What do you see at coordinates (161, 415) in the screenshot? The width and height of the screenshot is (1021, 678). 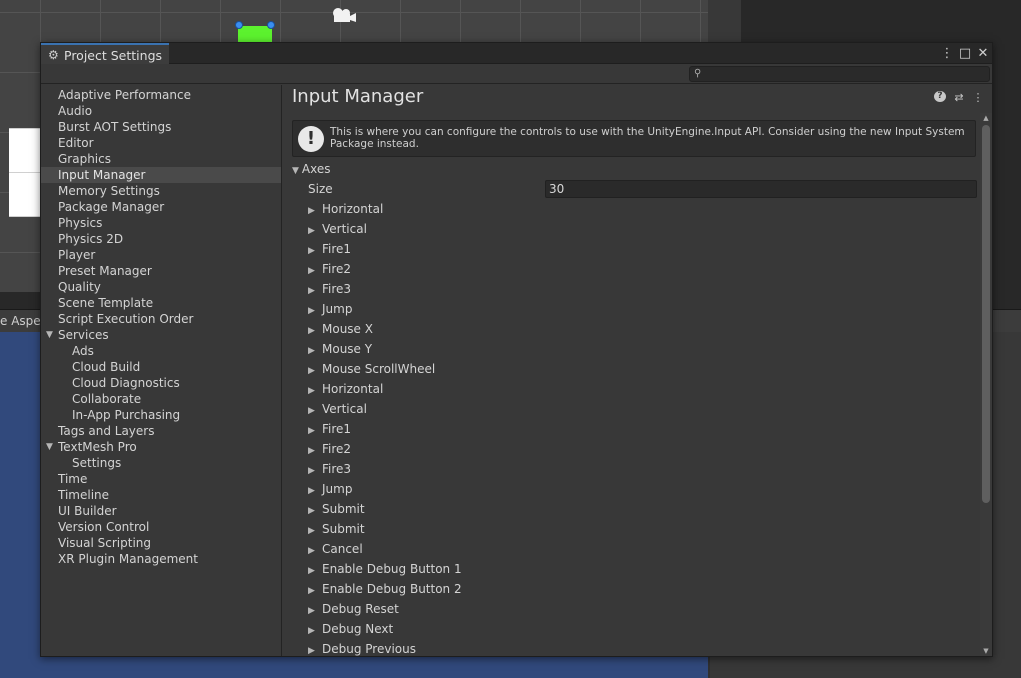 I see `sidebar-item-in-app-purchasing: In-App Purchasing` at bounding box center [161, 415].